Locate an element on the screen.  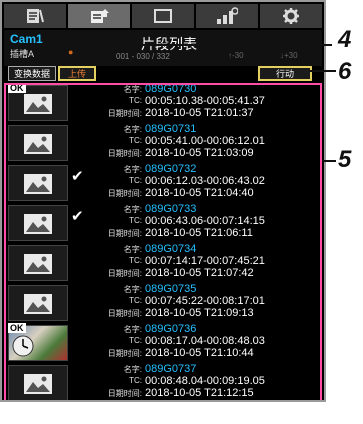
clip-list-icon is located at coordinates (100, 16).